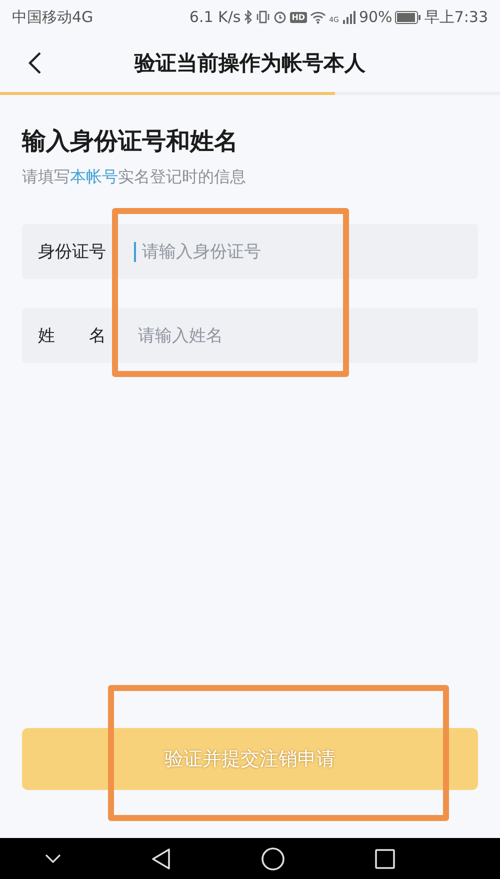  I want to click on field-placeholder: 请输入姓名, so click(180, 336).